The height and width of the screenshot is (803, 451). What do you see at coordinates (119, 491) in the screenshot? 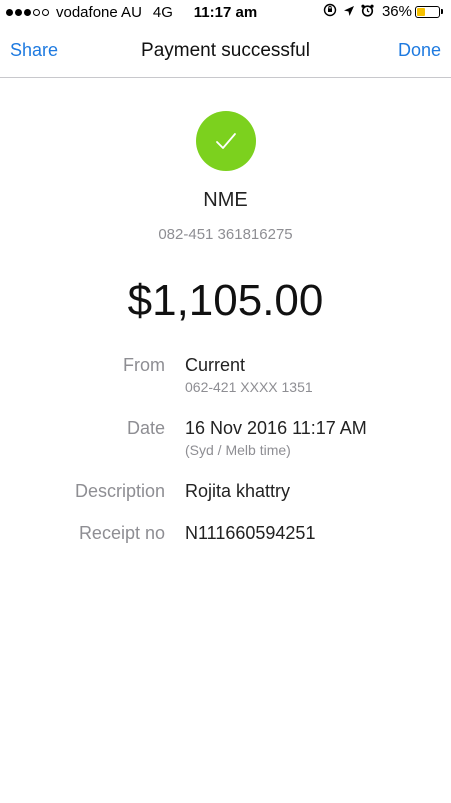
I see `description-label: Description` at bounding box center [119, 491].